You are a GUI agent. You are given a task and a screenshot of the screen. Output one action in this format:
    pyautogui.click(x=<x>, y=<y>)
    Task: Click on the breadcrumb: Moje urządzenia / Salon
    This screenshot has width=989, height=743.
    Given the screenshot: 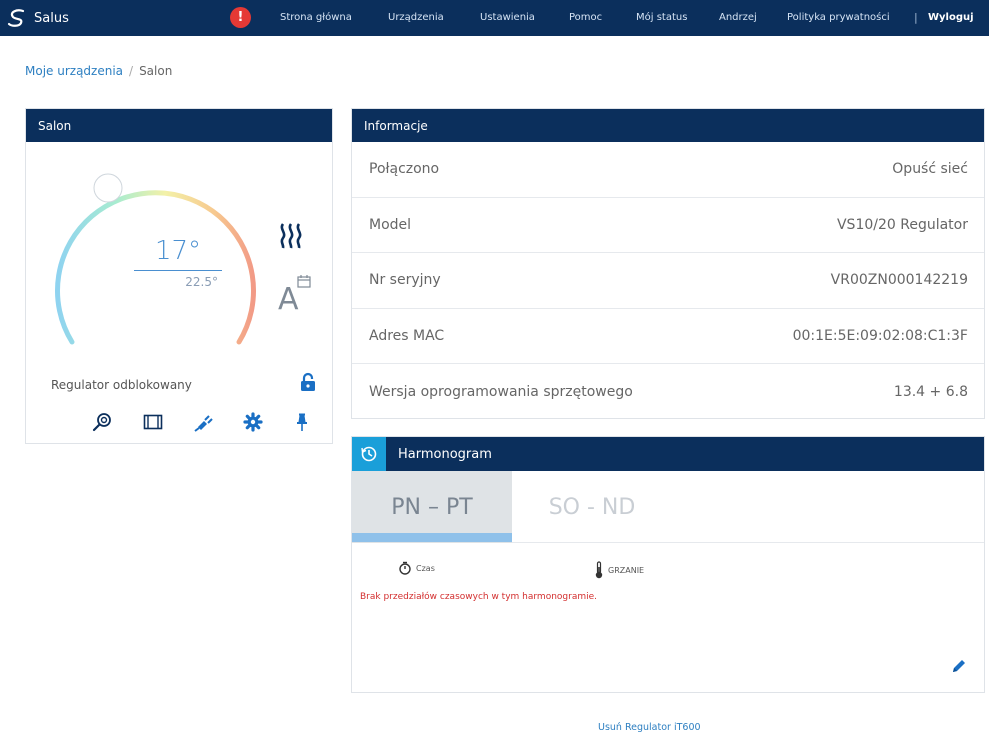 What is the action you would take?
    pyautogui.click(x=98, y=71)
    